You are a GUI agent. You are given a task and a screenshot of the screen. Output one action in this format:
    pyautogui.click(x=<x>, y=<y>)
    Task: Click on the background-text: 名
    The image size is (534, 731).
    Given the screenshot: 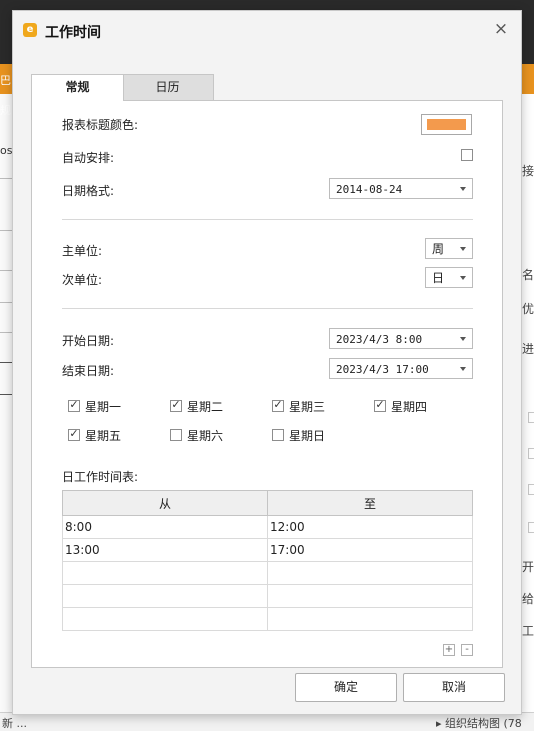 What is the action you would take?
    pyautogui.click(x=528, y=275)
    